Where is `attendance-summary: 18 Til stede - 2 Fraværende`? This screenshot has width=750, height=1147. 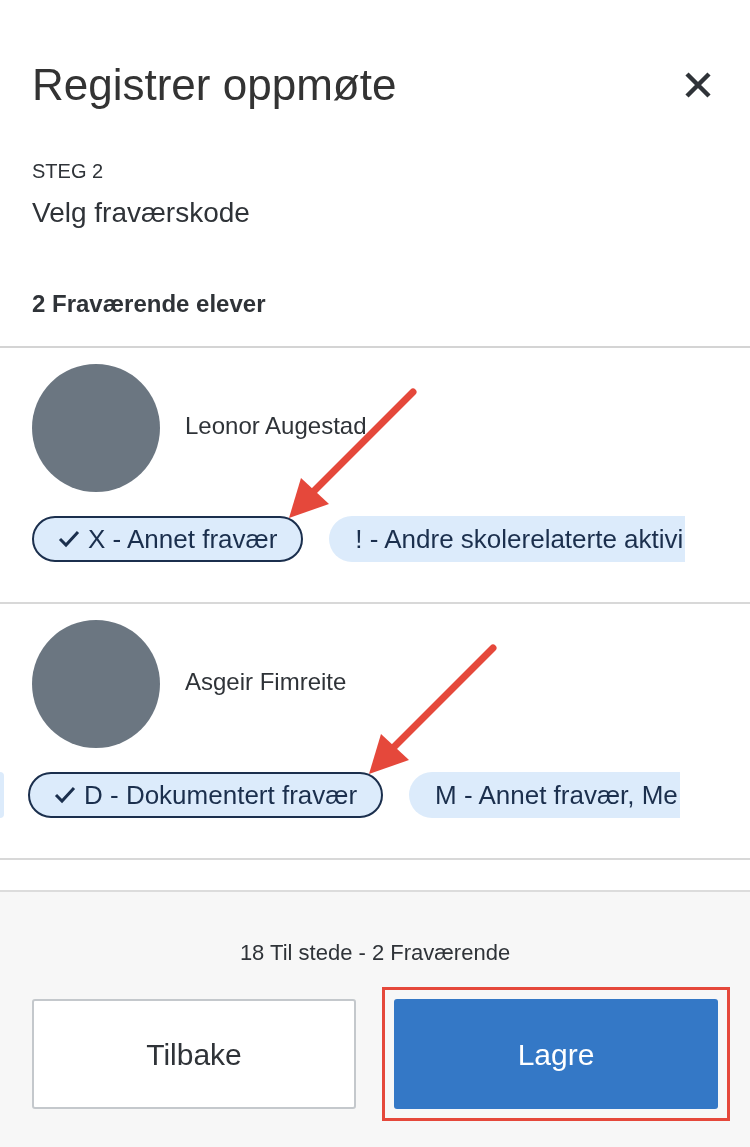
attendance-summary: 18 Til stede - 2 Fraværende is located at coordinates (375, 953).